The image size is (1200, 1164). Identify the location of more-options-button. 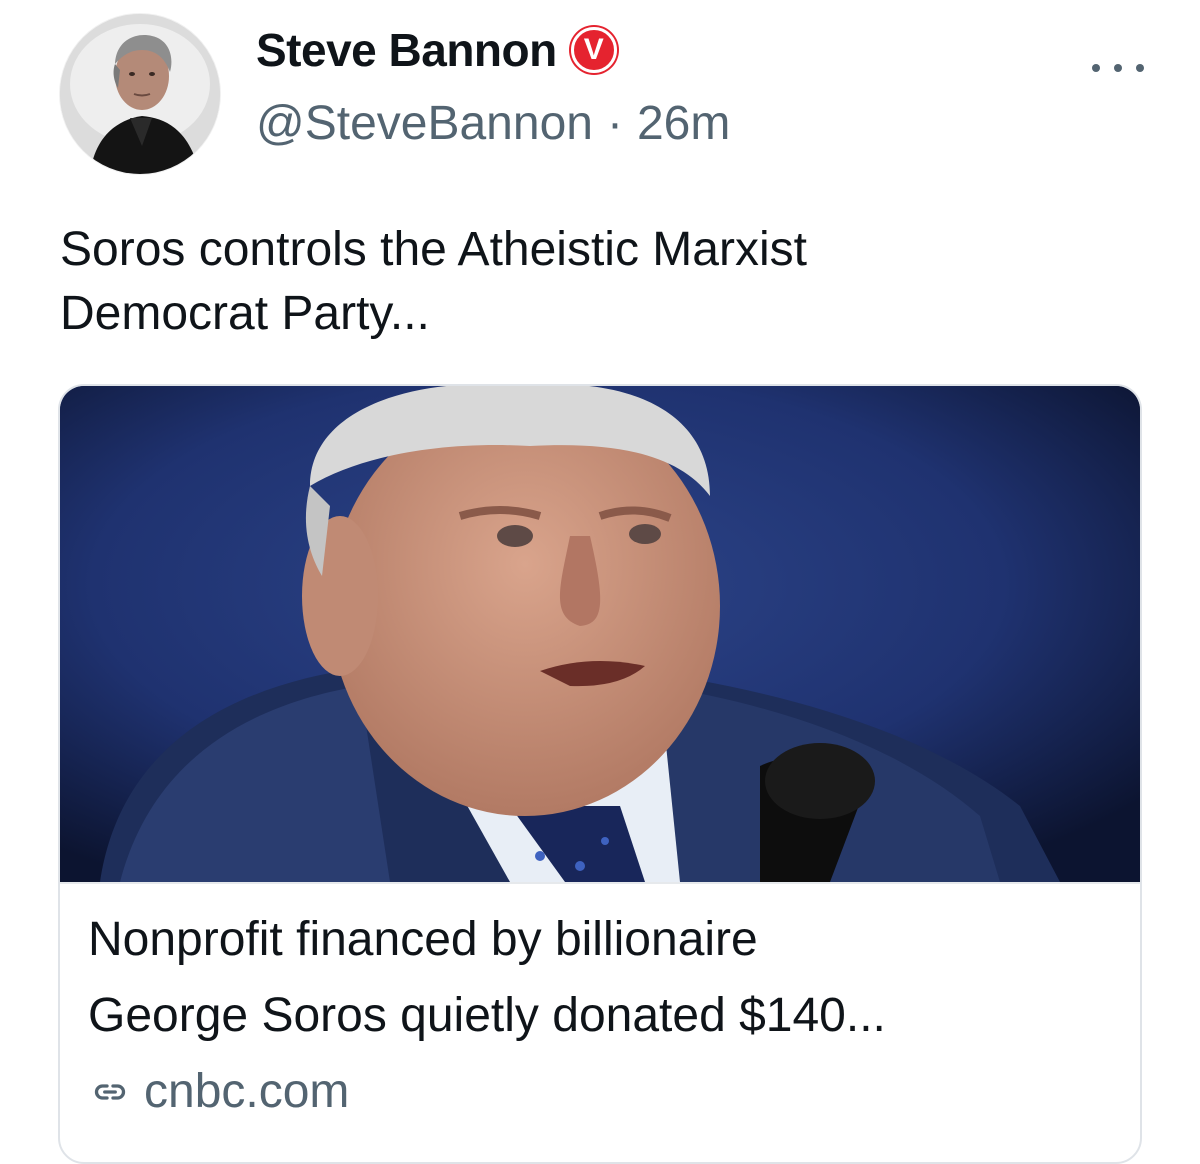
(1118, 68).